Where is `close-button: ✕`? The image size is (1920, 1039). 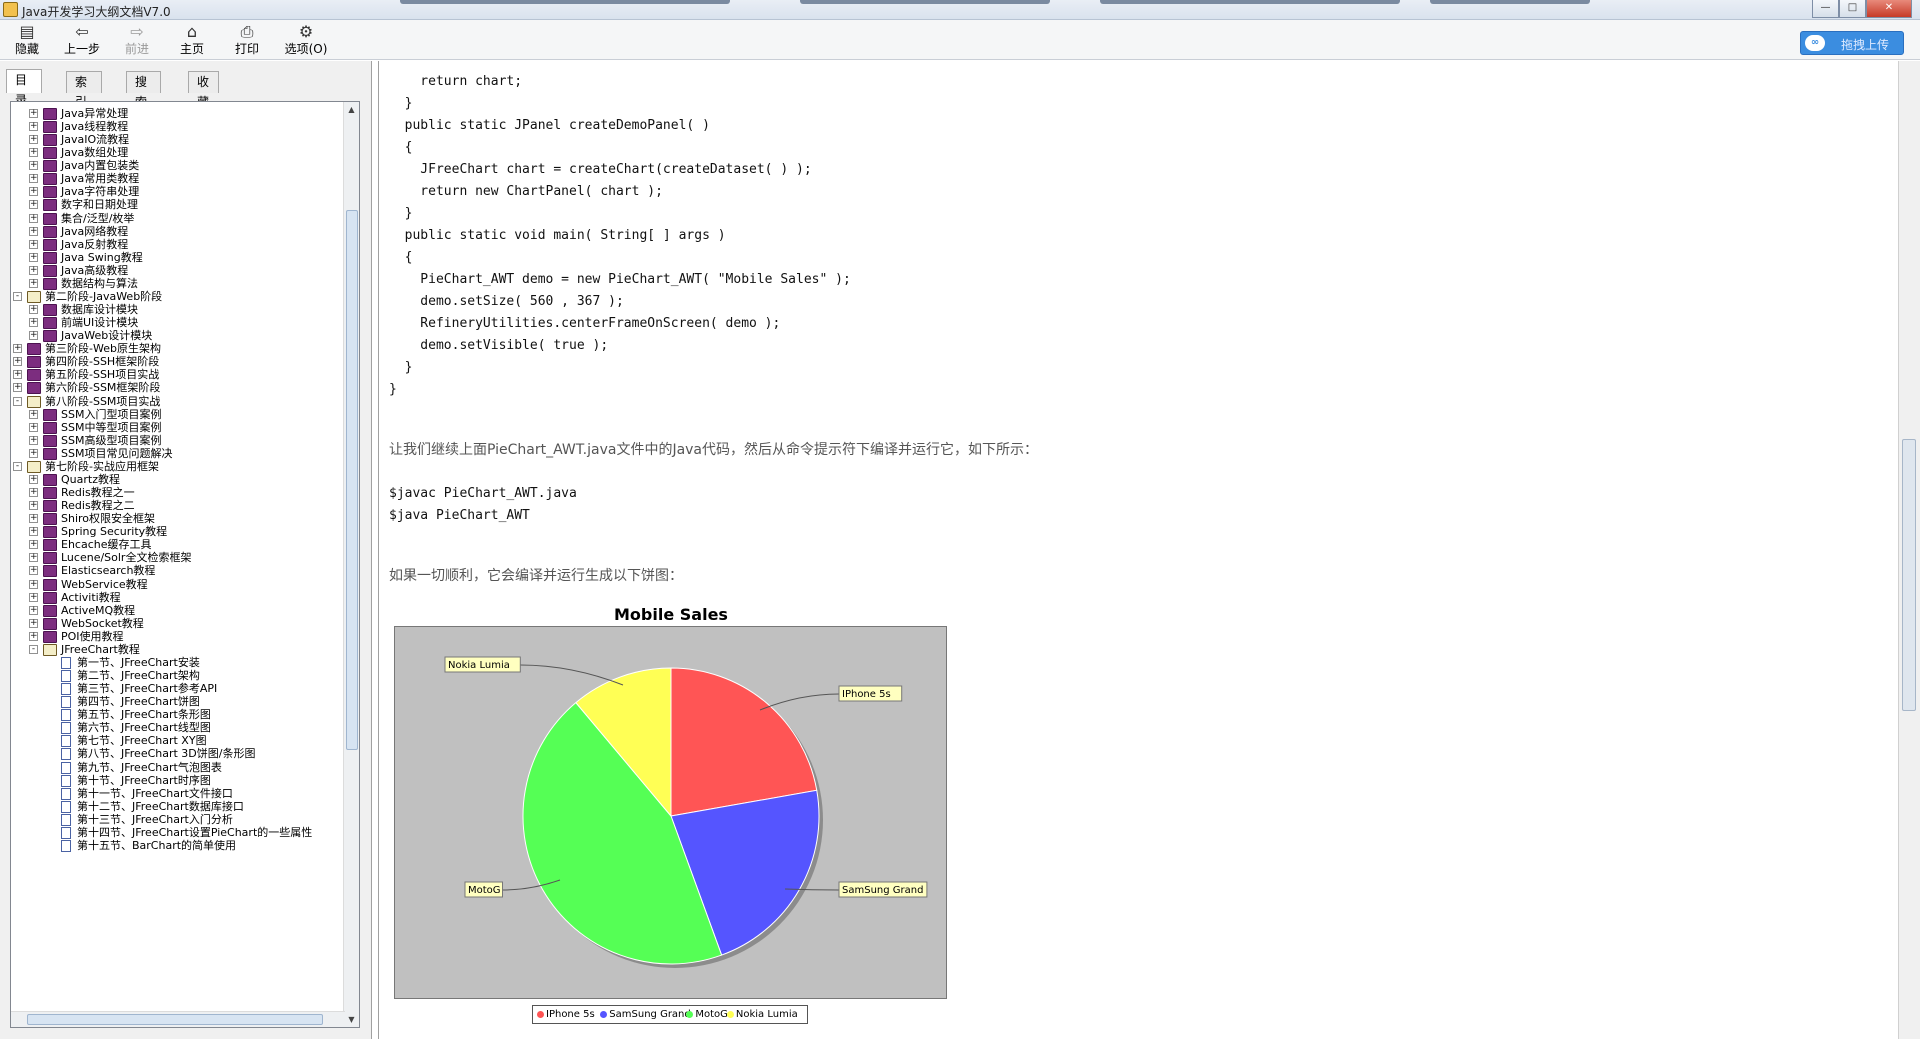 close-button: ✕ is located at coordinates (1889, 9).